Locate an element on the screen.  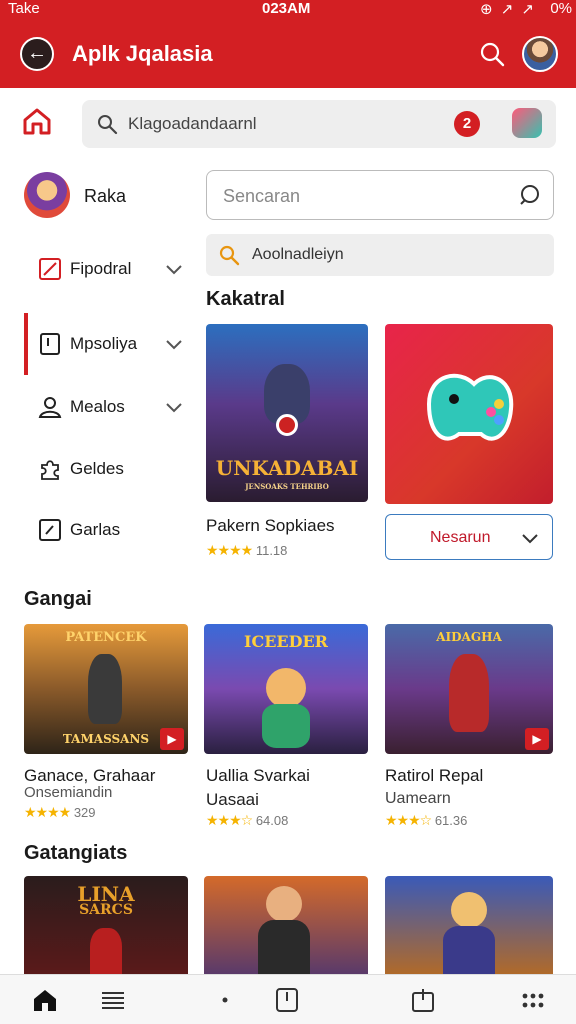
user-icon is located at coordinates (50, 407).